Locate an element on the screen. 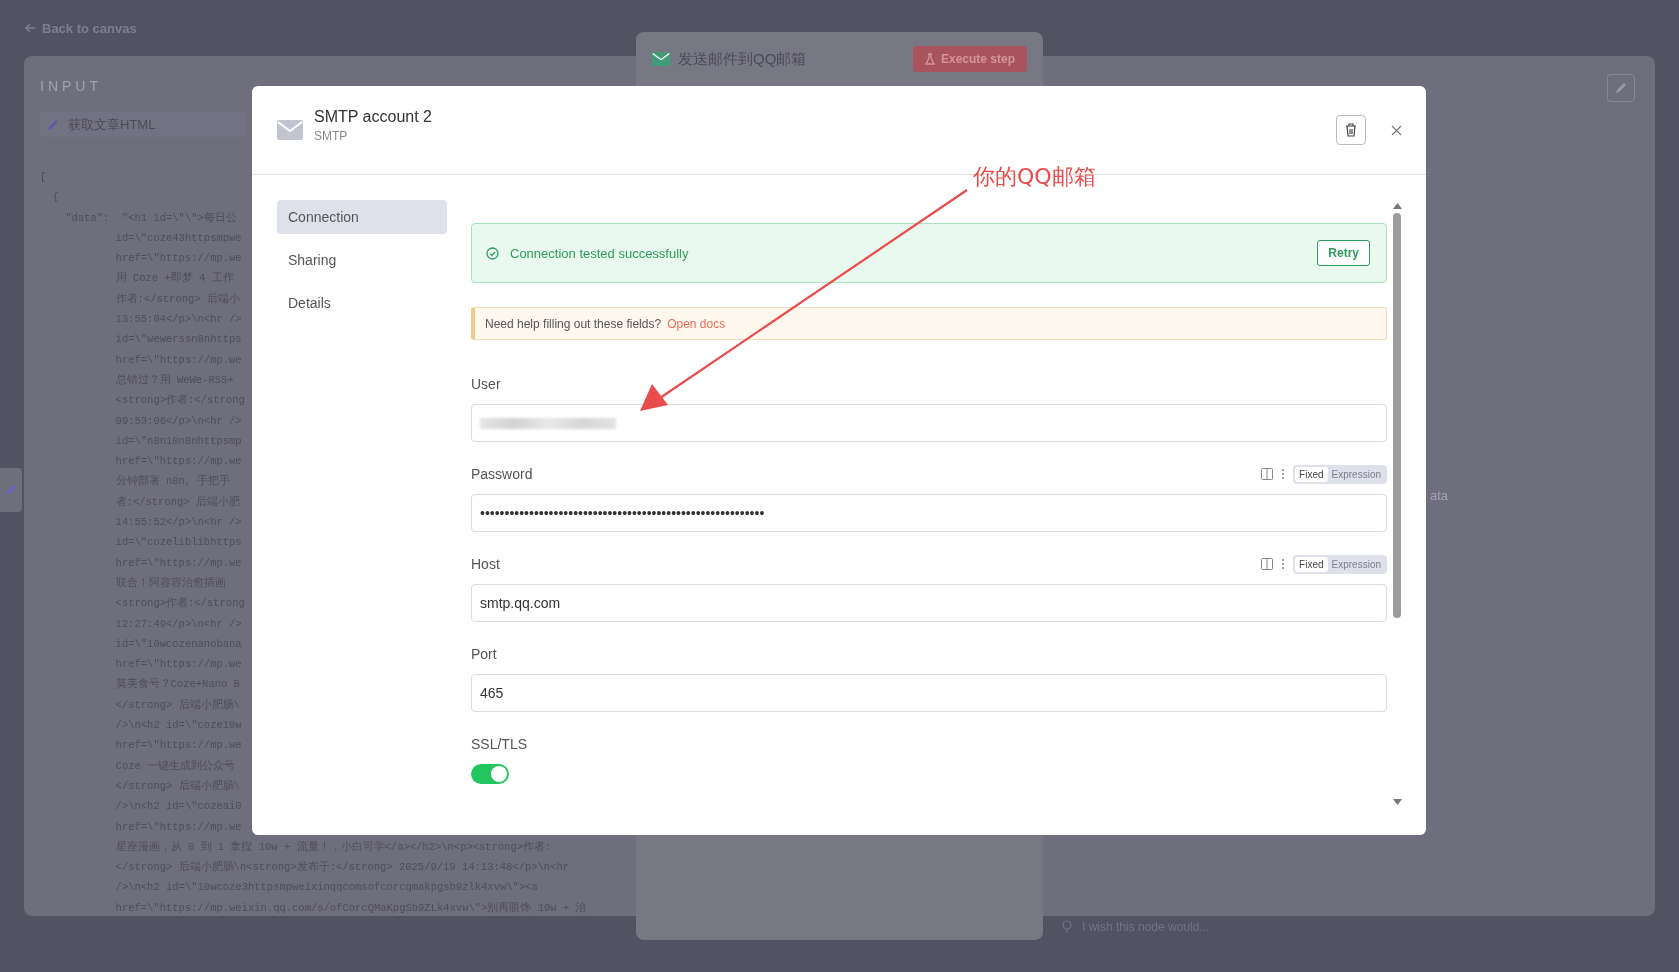  text-field: smtp.qq.com is located at coordinates (929, 603).